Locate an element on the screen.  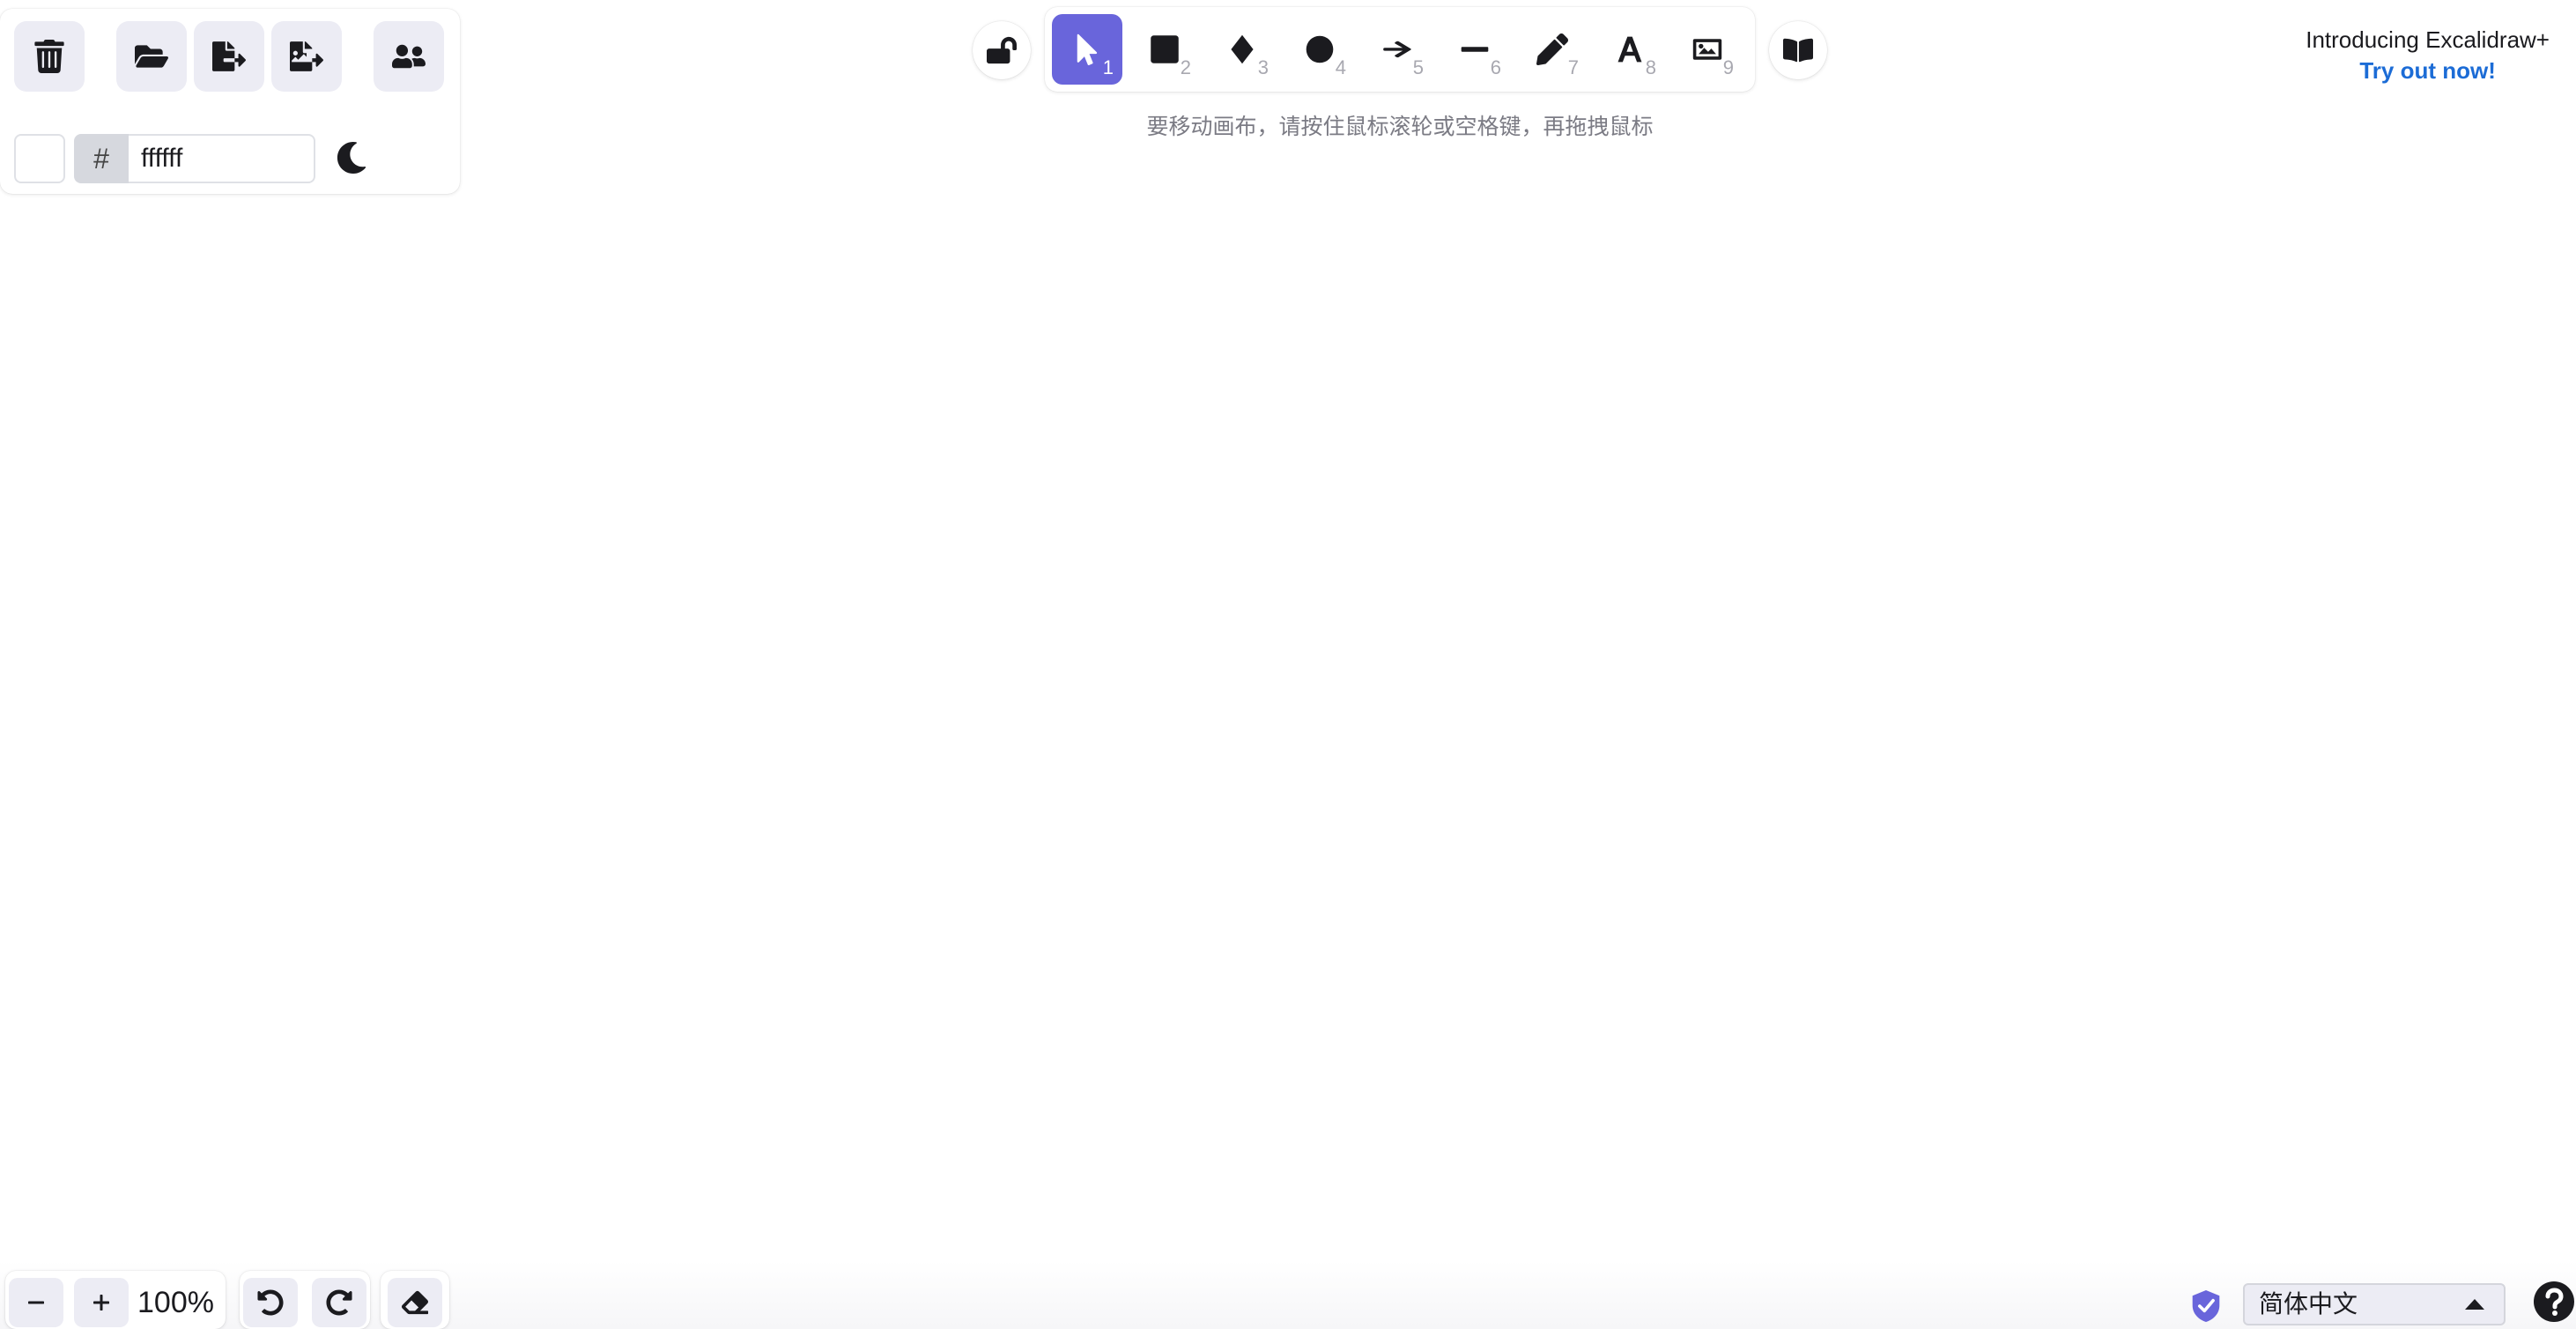
language-select: 简体中文 is located at coordinates (2375, 1304).